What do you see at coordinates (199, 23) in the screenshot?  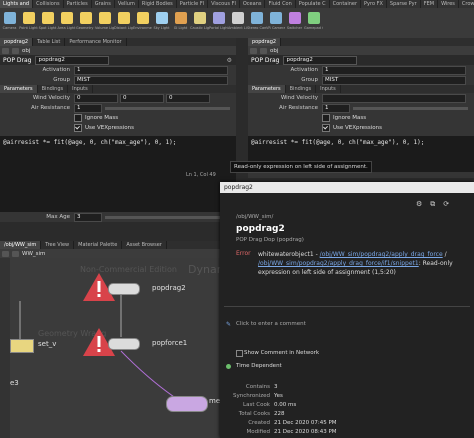 I see `shelf-tool: Caustic Light` at bounding box center [199, 23].